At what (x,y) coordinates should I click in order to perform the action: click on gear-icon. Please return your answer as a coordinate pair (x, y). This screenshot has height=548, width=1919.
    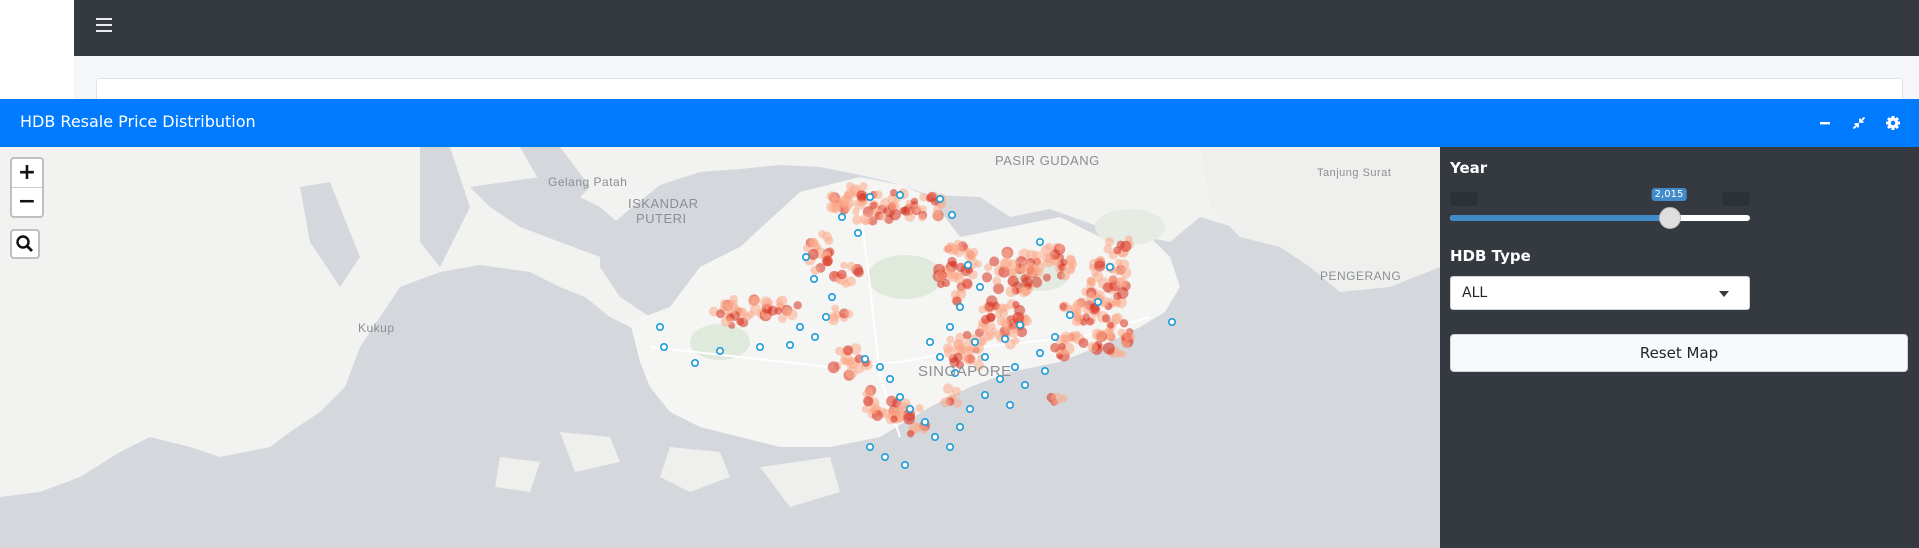
    Looking at the image, I should click on (1893, 123).